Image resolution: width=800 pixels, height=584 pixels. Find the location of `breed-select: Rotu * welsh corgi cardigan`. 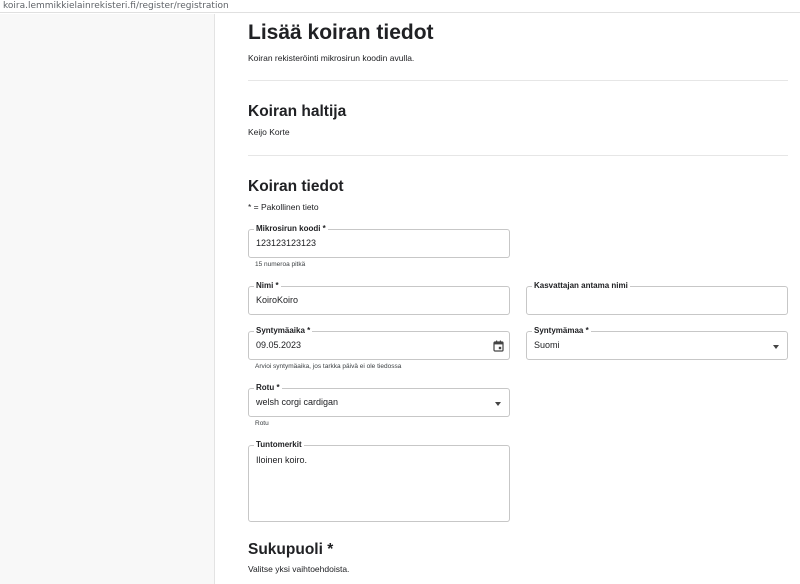

breed-select: Rotu * welsh corgi cardigan is located at coordinates (379, 400).